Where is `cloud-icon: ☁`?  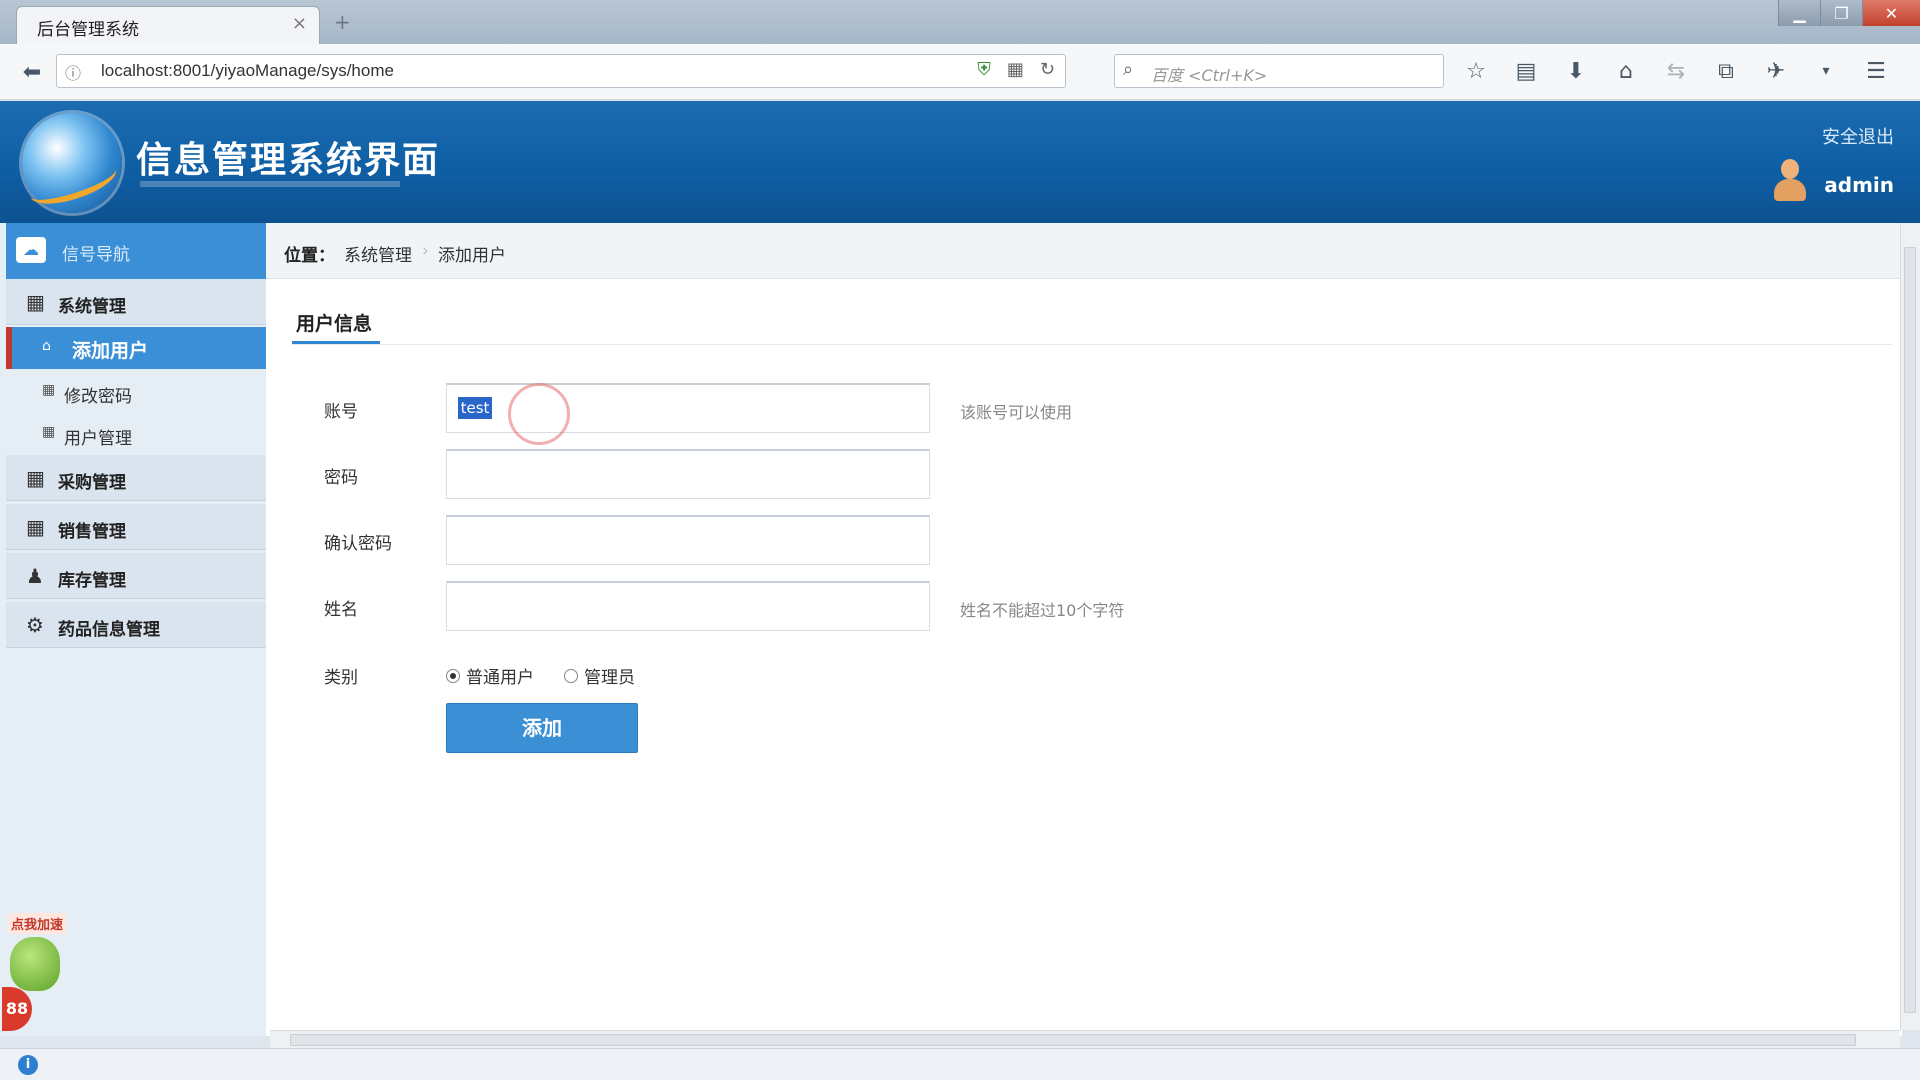
cloud-icon: ☁ is located at coordinates (31, 250).